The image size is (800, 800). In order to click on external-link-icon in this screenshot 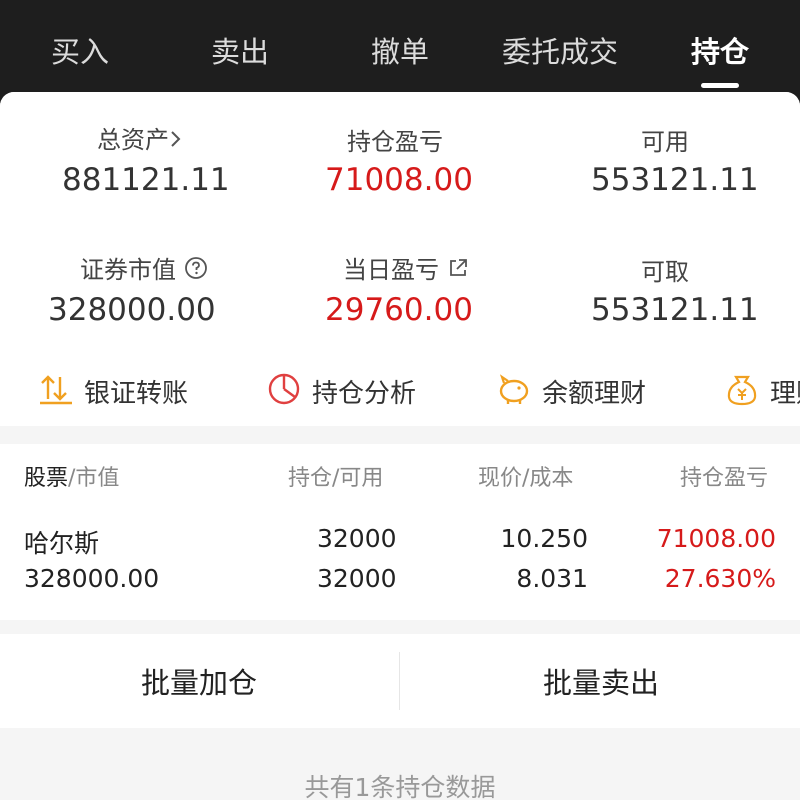, I will do `click(458, 271)`.